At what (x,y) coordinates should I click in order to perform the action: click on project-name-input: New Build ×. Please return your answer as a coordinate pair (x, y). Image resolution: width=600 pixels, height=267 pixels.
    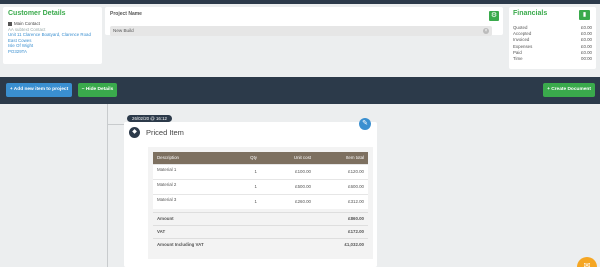
    Looking at the image, I should click on (301, 31).